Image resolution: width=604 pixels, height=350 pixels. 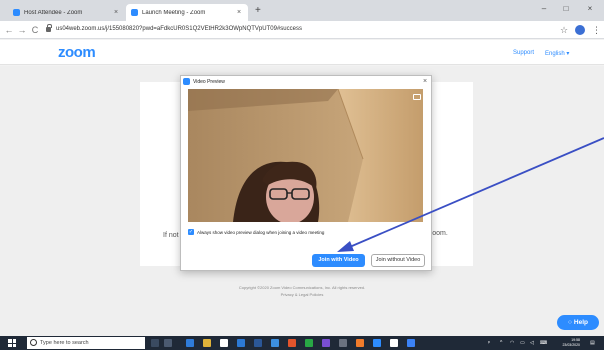 I want to click on tray-chevron-icon: ^, so click(x=501, y=343).